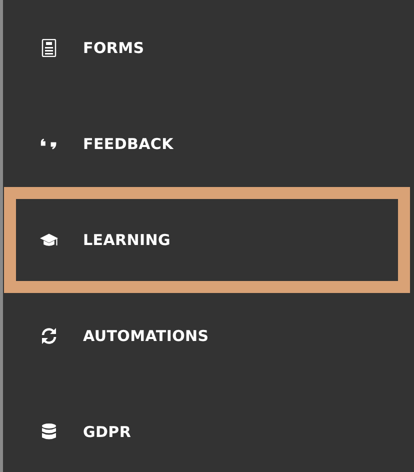  I want to click on database-icon, so click(49, 432).